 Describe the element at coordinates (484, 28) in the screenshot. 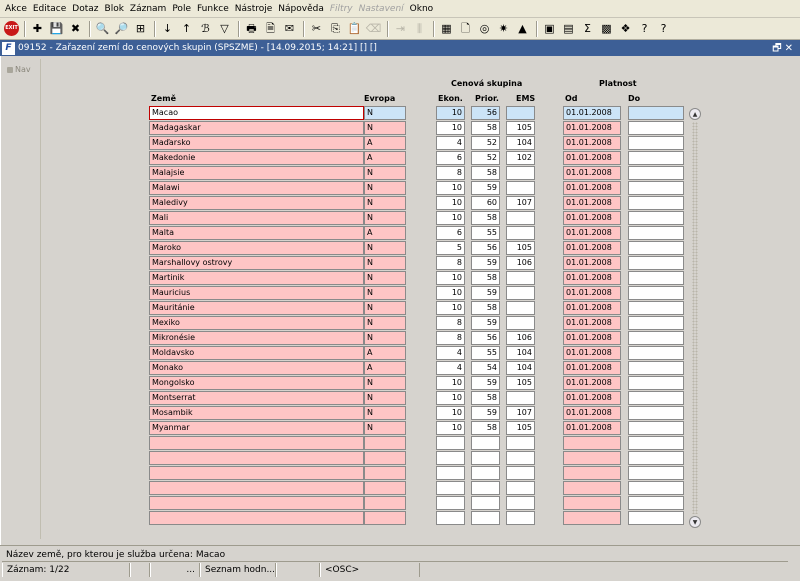

I see `globe-icon: ◎` at that location.